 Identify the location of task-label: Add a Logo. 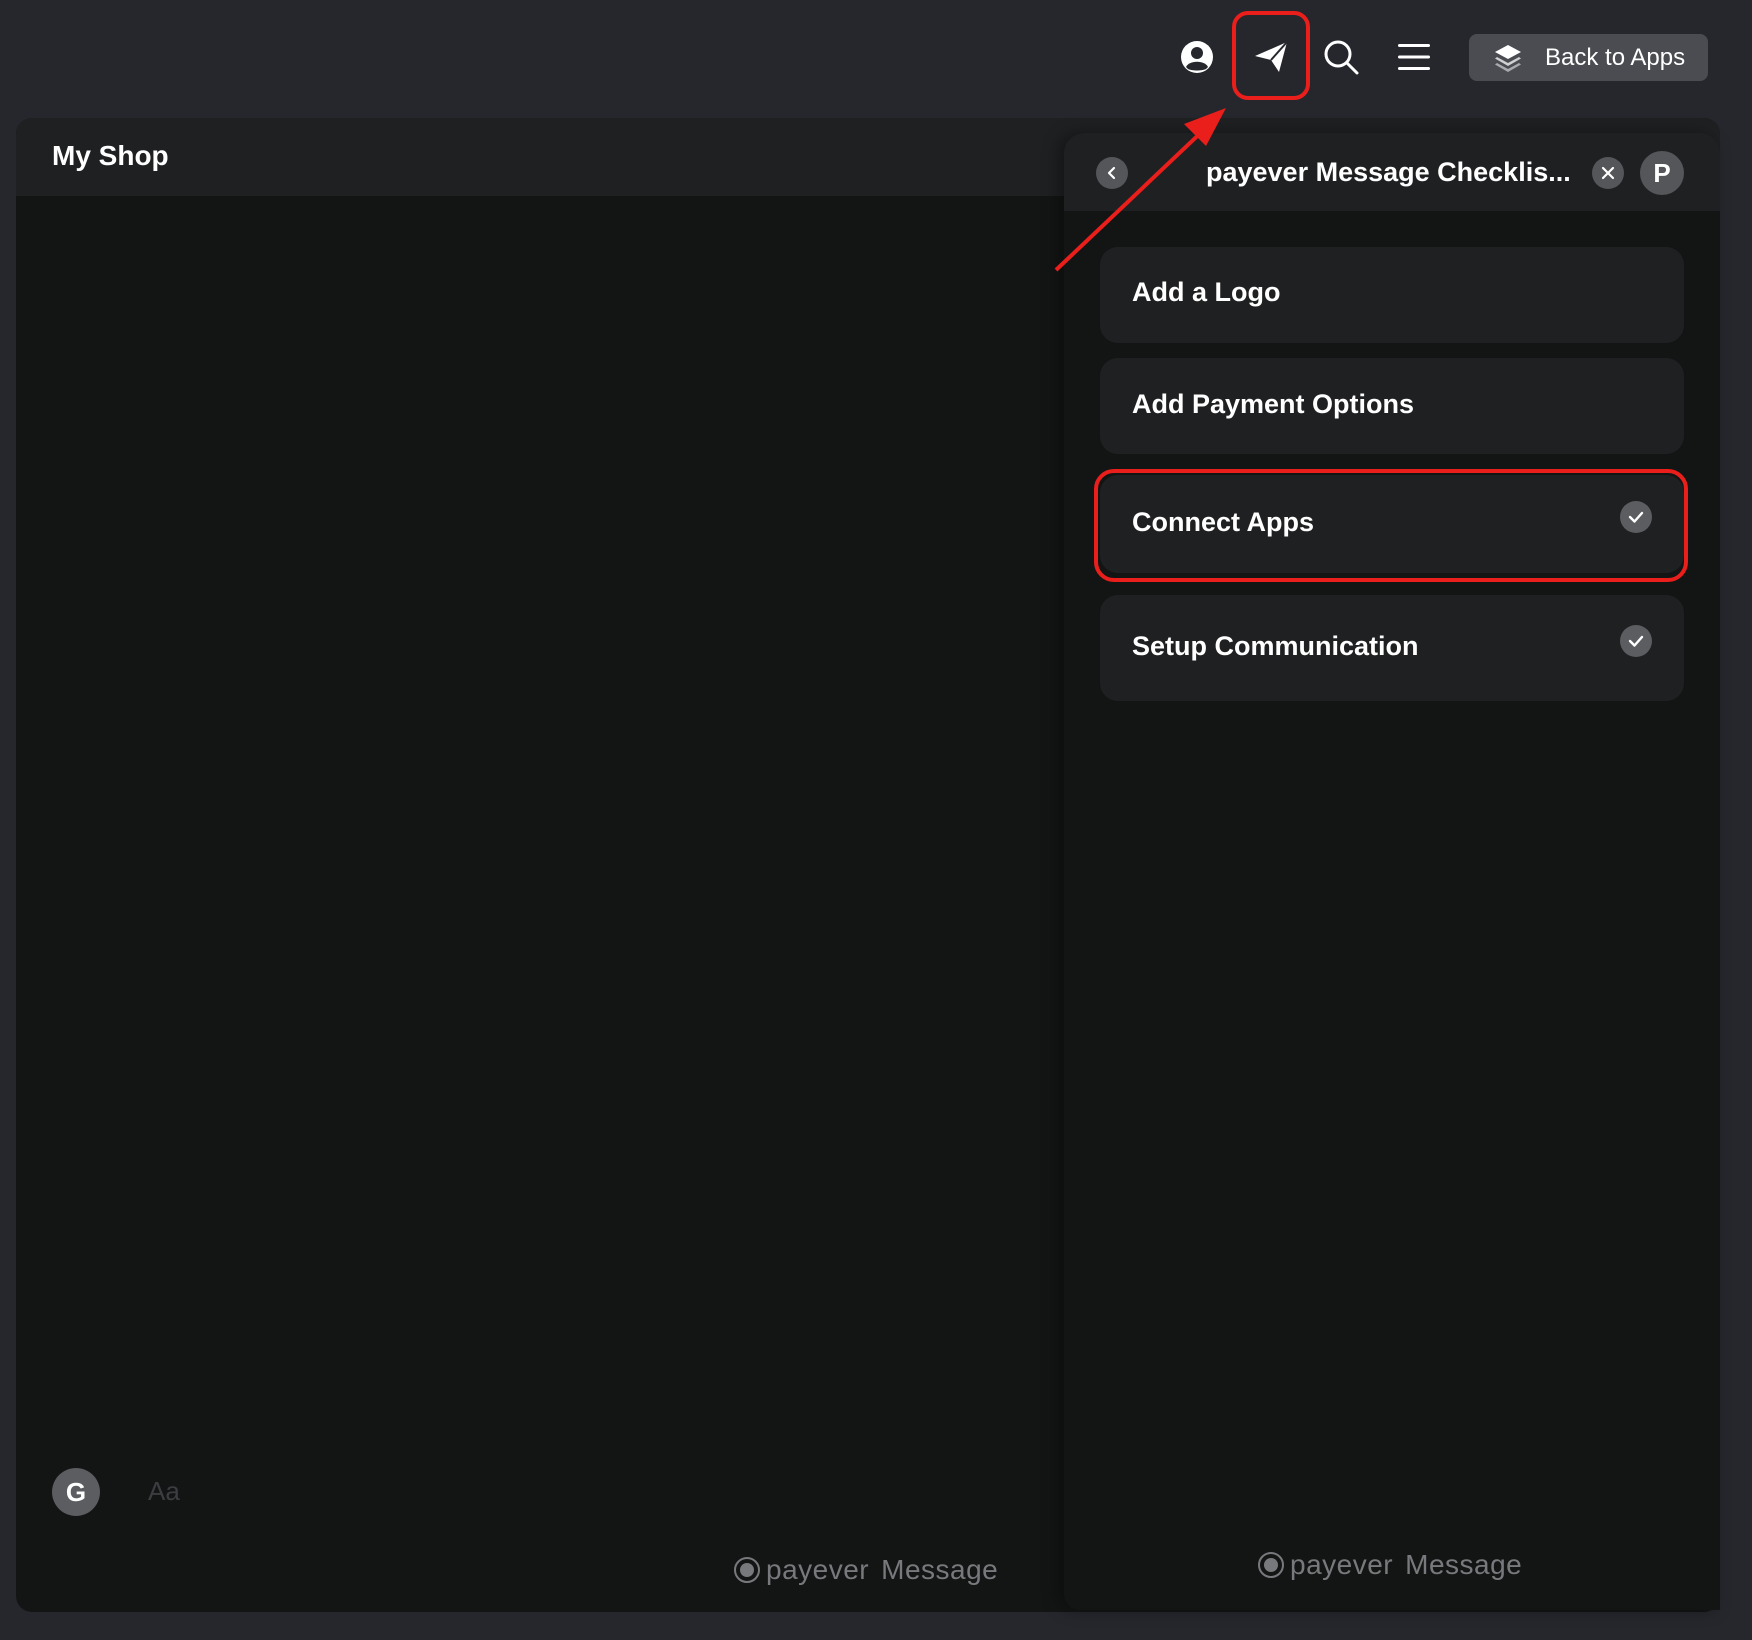
(1206, 292).